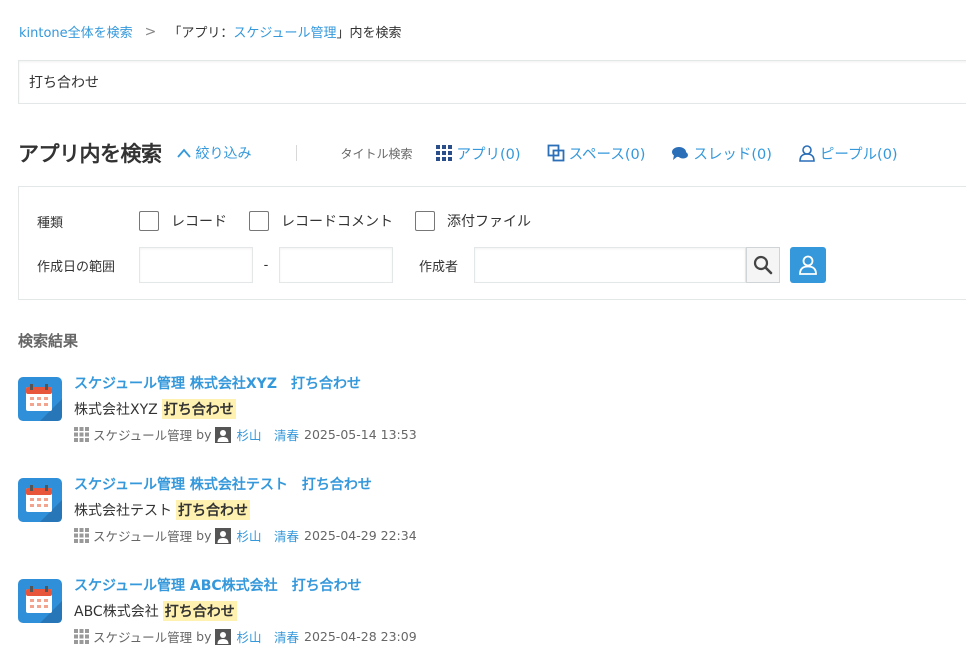  What do you see at coordinates (488, 154) in the screenshot?
I see `tab-apps-label: アプリ(0)` at bounding box center [488, 154].